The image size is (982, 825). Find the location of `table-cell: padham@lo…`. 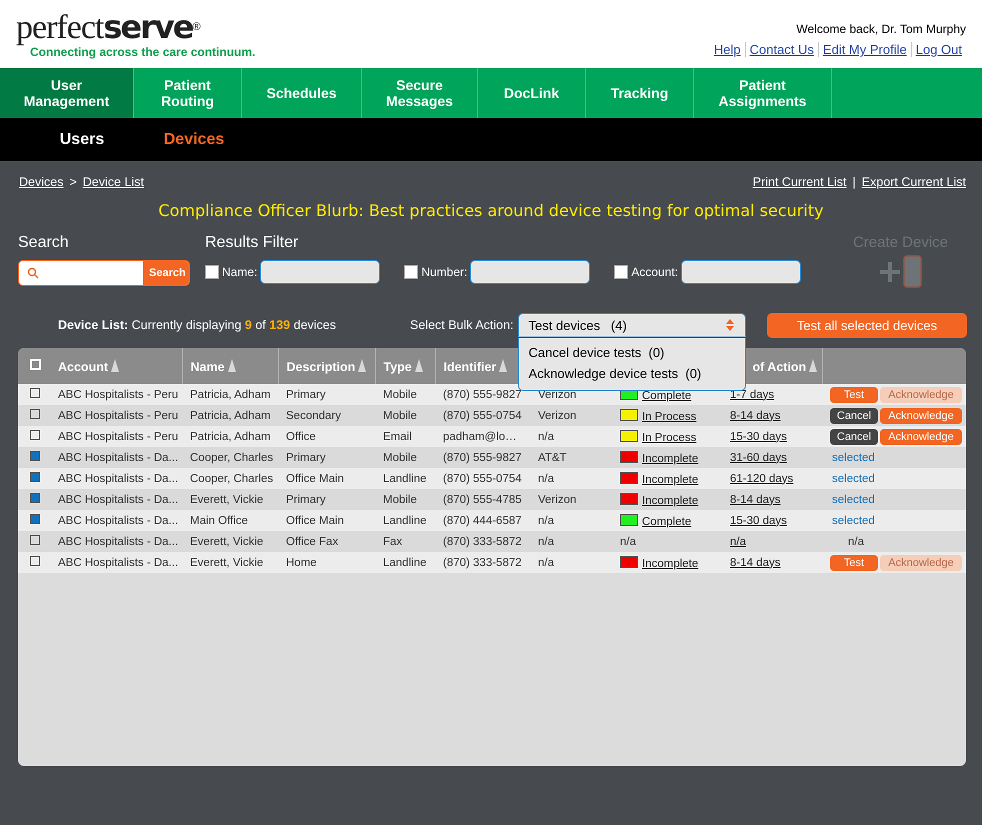

table-cell: padham@lo… is located at coordinates (480, 436).